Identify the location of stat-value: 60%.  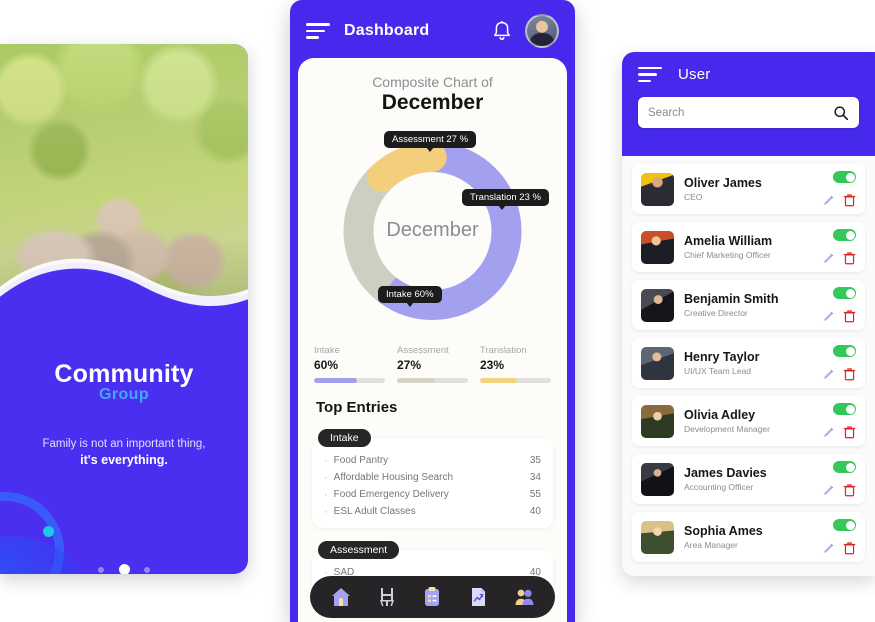
(326, 365).